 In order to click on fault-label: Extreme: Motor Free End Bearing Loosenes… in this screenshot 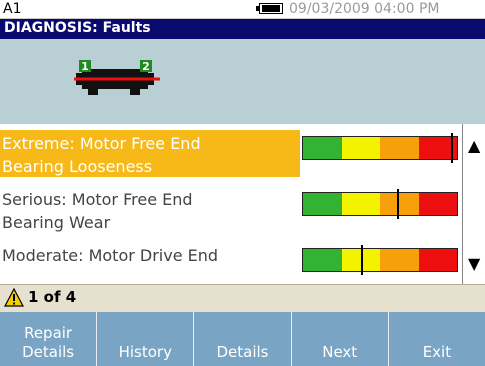, I will do `click(101, 155)`.